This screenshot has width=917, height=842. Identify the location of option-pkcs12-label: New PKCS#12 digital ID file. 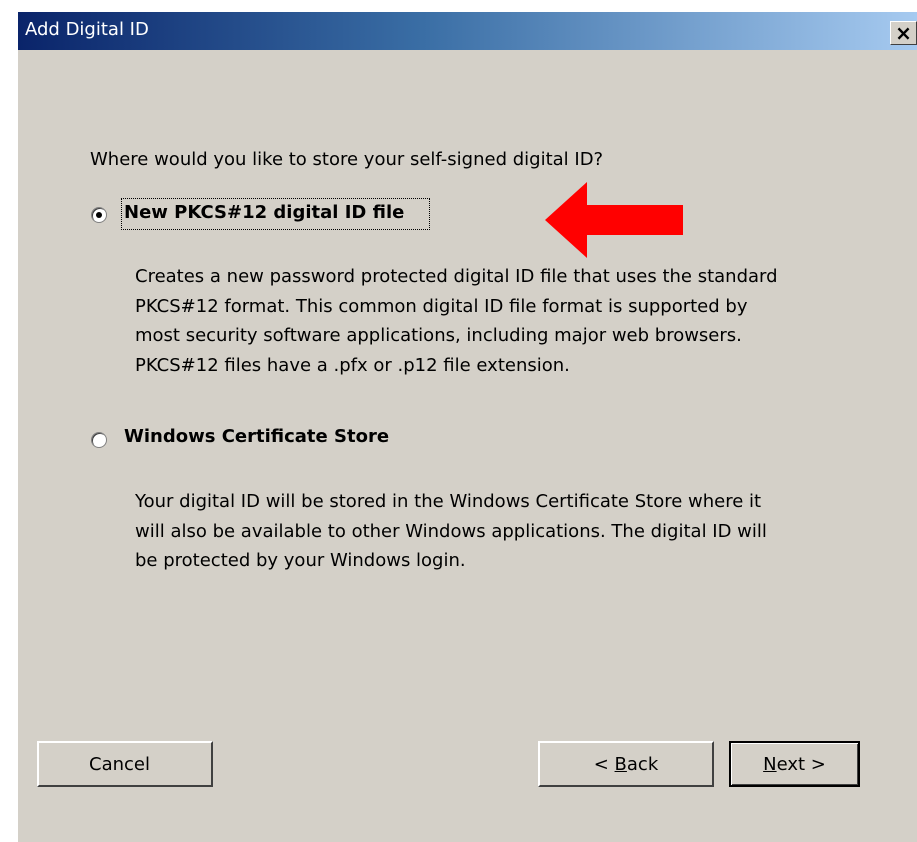
(264, 212).